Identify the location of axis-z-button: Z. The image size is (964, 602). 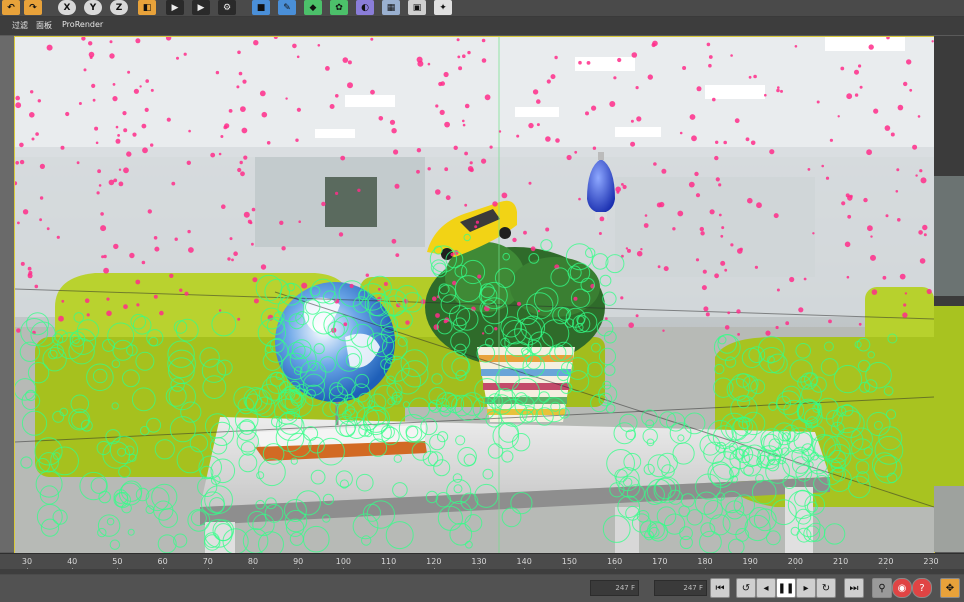
(119, 7).